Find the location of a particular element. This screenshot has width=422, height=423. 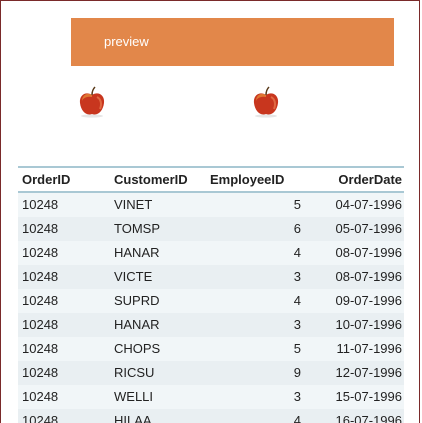

cell-customerid: SUPRD is located at coordinates (137, 300).